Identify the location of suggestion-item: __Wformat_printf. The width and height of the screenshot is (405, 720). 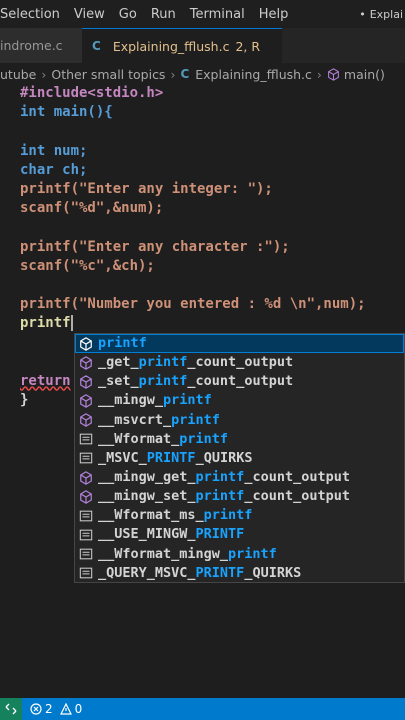
(239, 439).